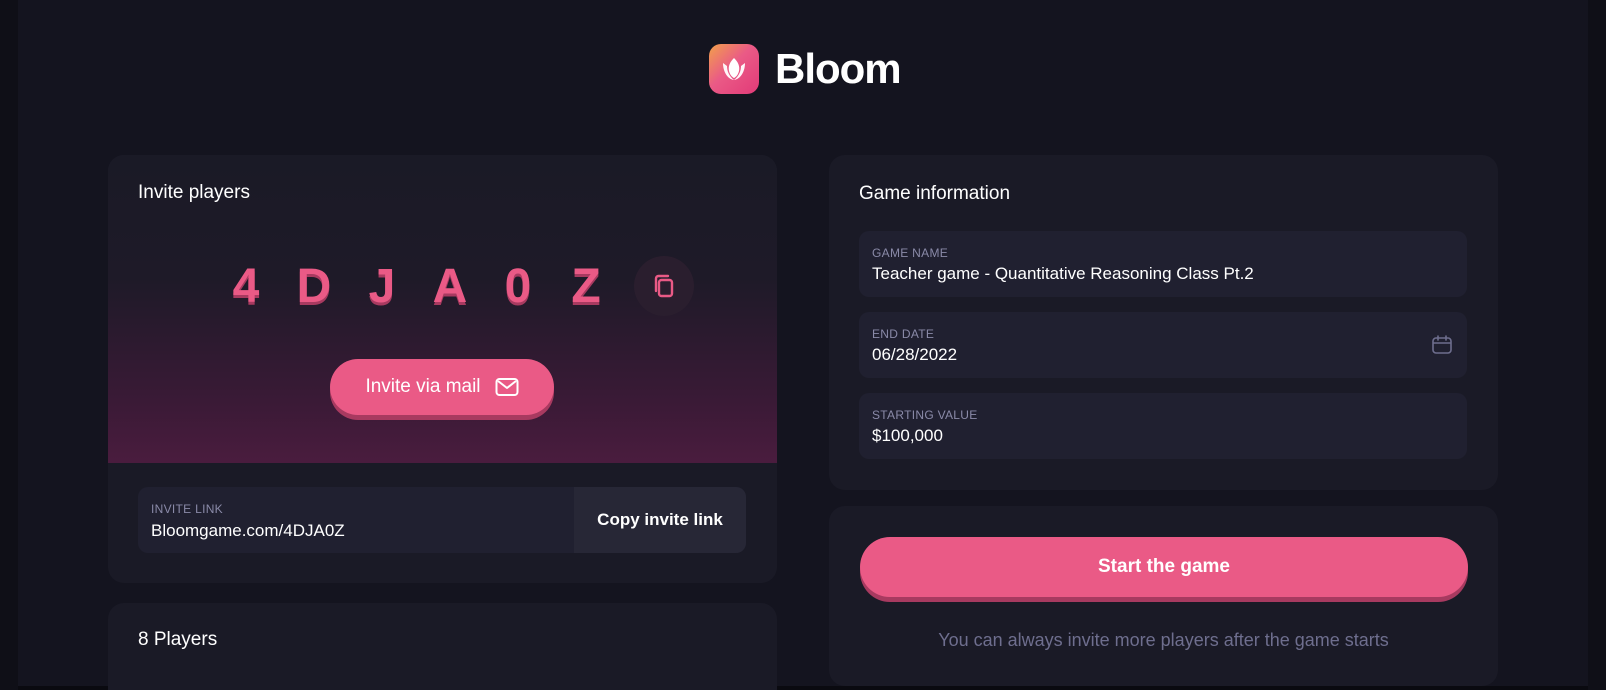  I want to click on invite-code-char: 4, so click(246, 286).